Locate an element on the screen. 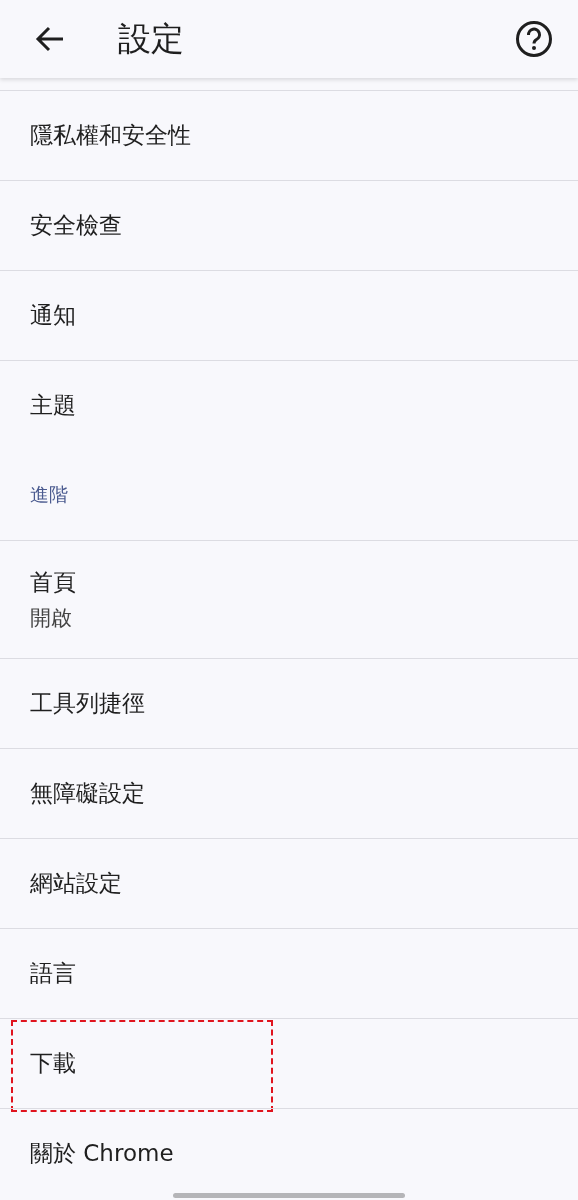  help-icon is located at coordinates (534, 39).